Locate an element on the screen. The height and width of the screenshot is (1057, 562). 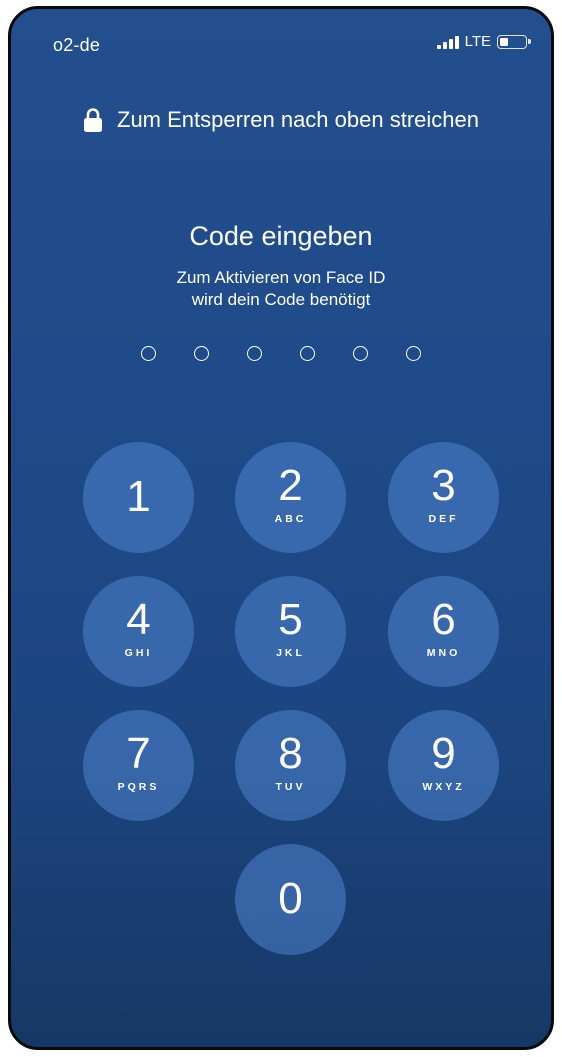
key-9: 9 WXYZ is located at coordinates (443, 765).